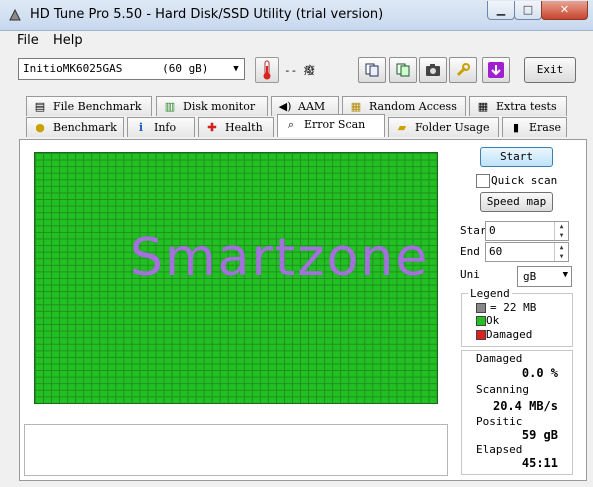  I want to click on legend-title: Legend, so click(490, 293).